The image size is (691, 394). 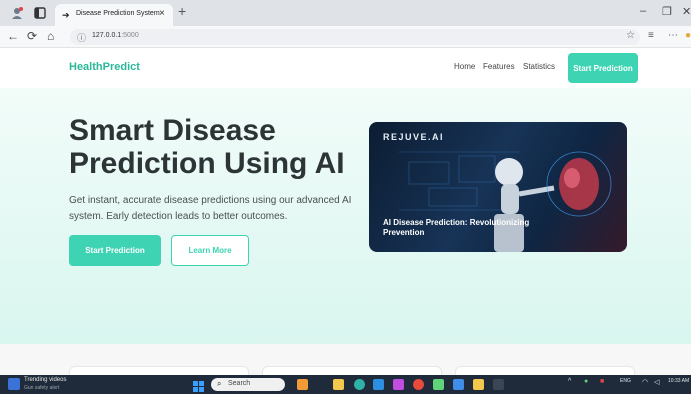 What do you see at coordinates (686, 11) in the screenshot?
I see `close-window-icon: ✕` at bounding box center [686, 11].